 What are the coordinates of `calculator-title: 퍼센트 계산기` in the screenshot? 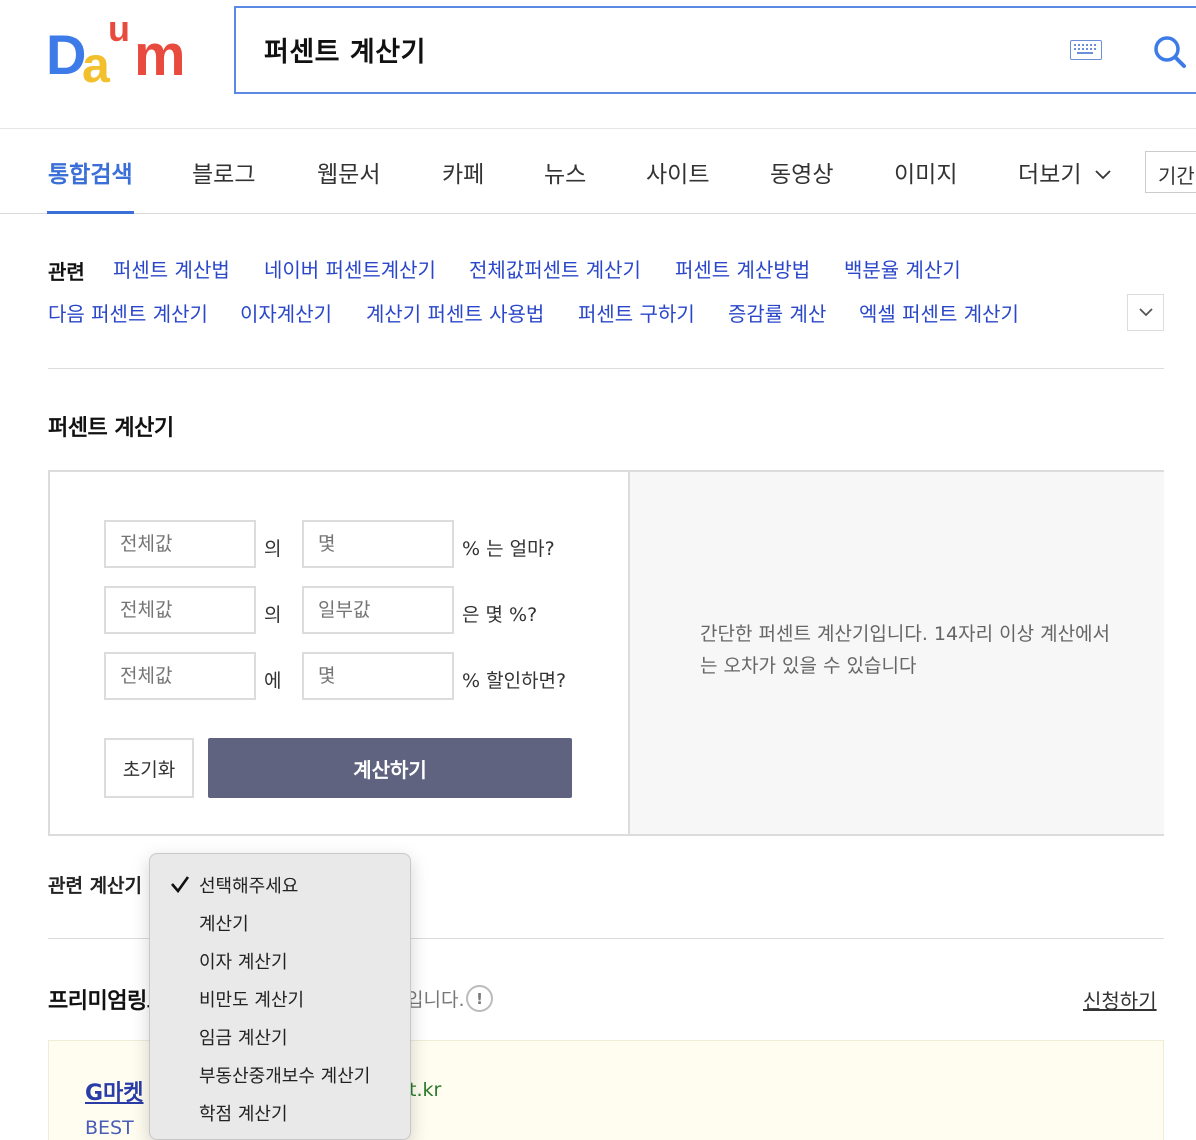 It's located at (111, 428).